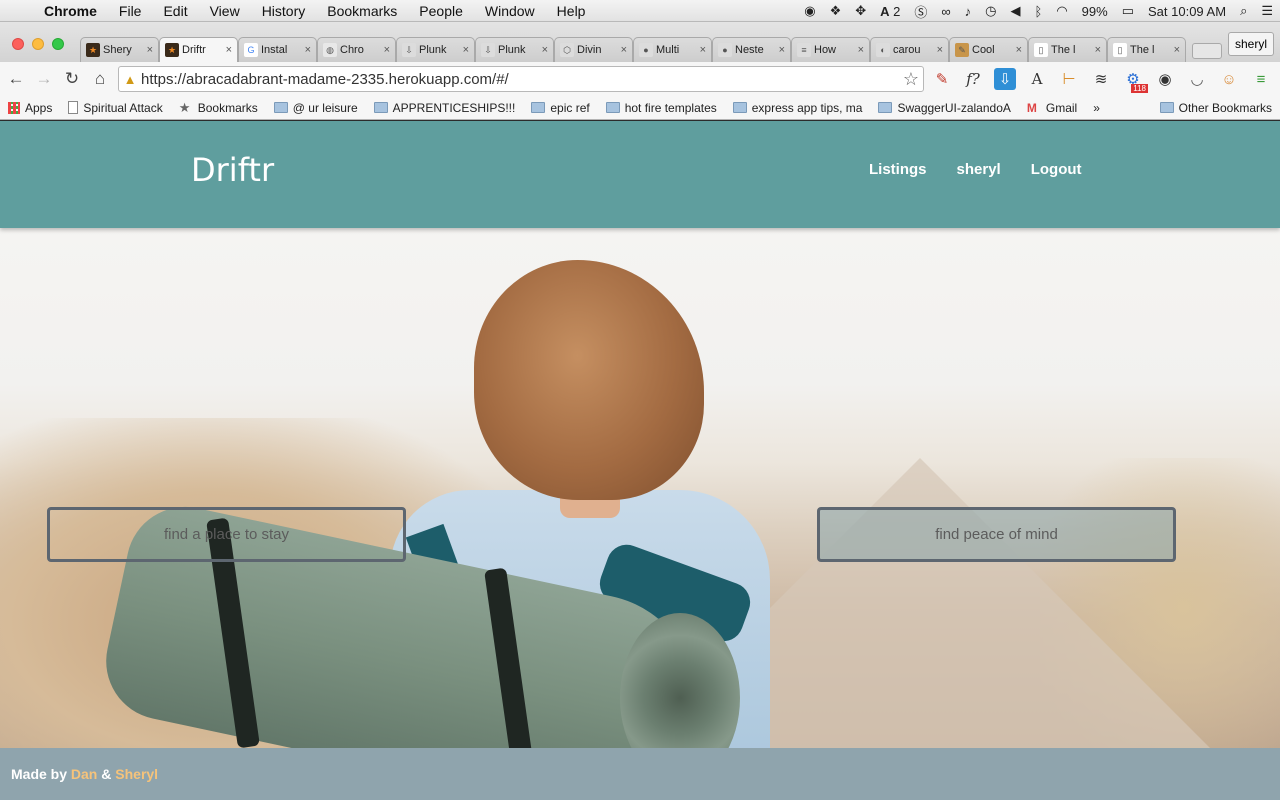 Image resolution: width=1280 pixels, height=800 pixels. What do you see at coordinates (58, 44) in the screenshot?
I see `zoom-window-button` at bounding box center [58, 44].